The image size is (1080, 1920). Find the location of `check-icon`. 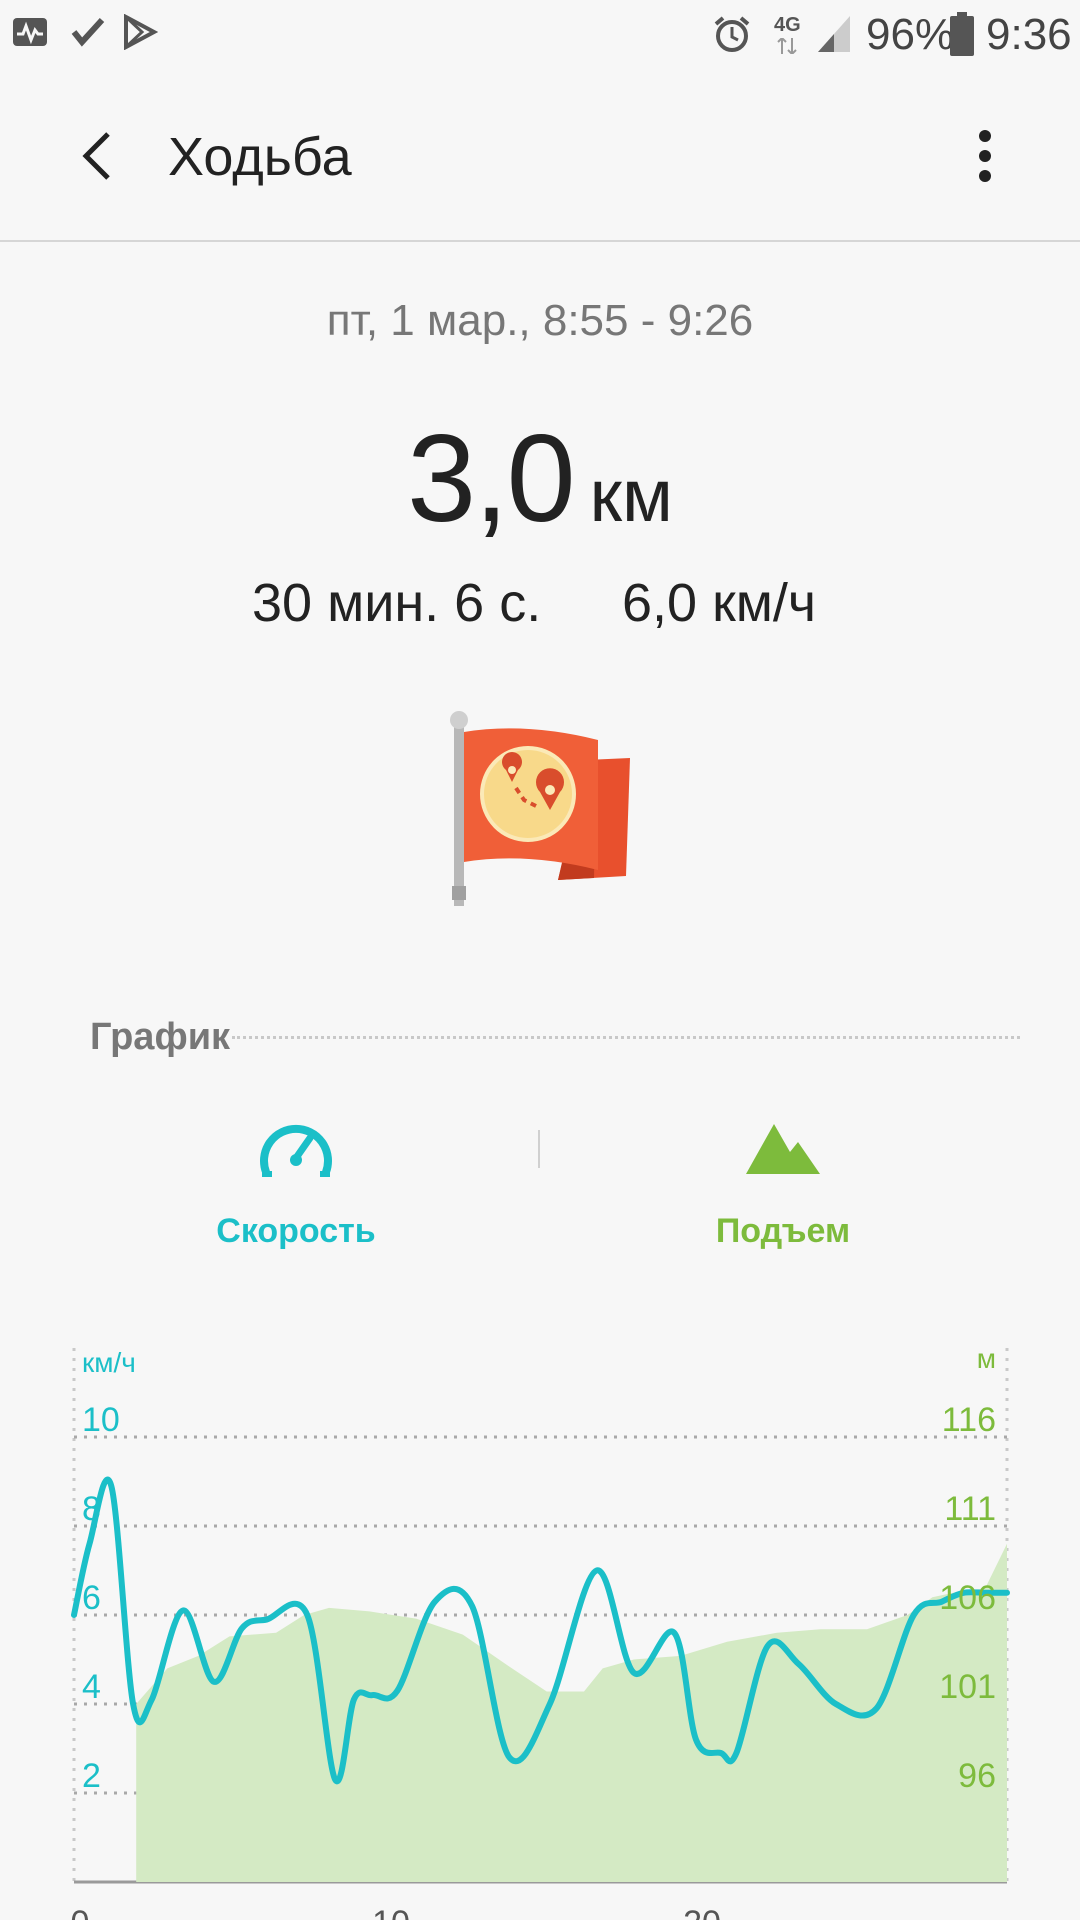

check-icon is located at coordinates (88, 32).